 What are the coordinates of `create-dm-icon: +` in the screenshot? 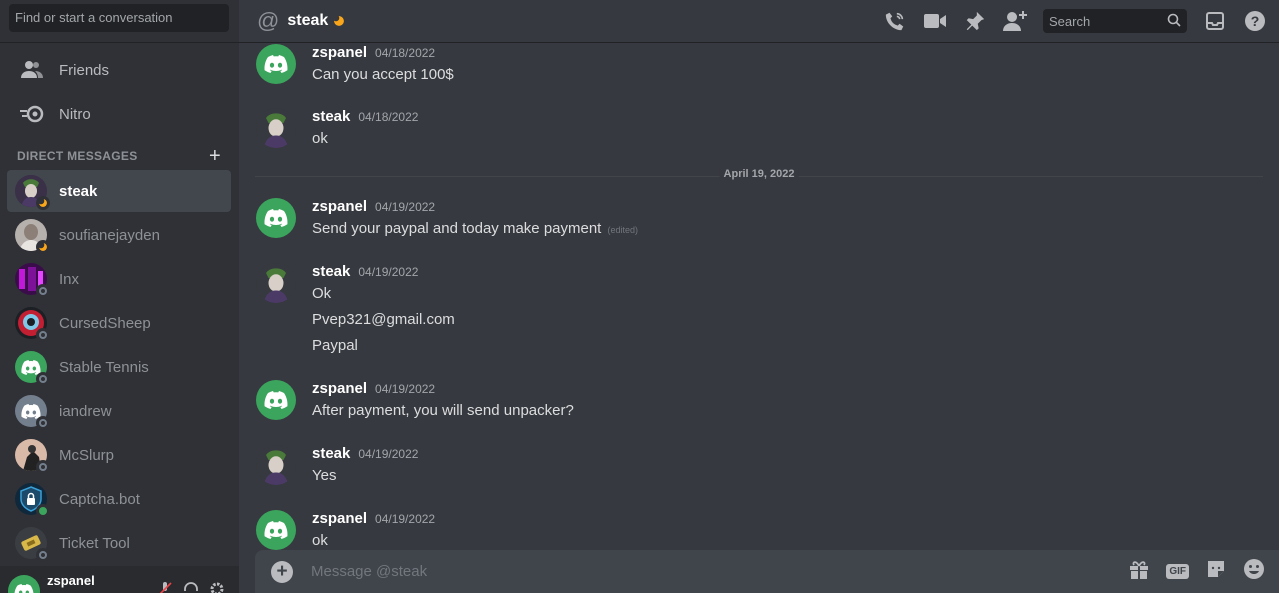 It's located at (215, 156).